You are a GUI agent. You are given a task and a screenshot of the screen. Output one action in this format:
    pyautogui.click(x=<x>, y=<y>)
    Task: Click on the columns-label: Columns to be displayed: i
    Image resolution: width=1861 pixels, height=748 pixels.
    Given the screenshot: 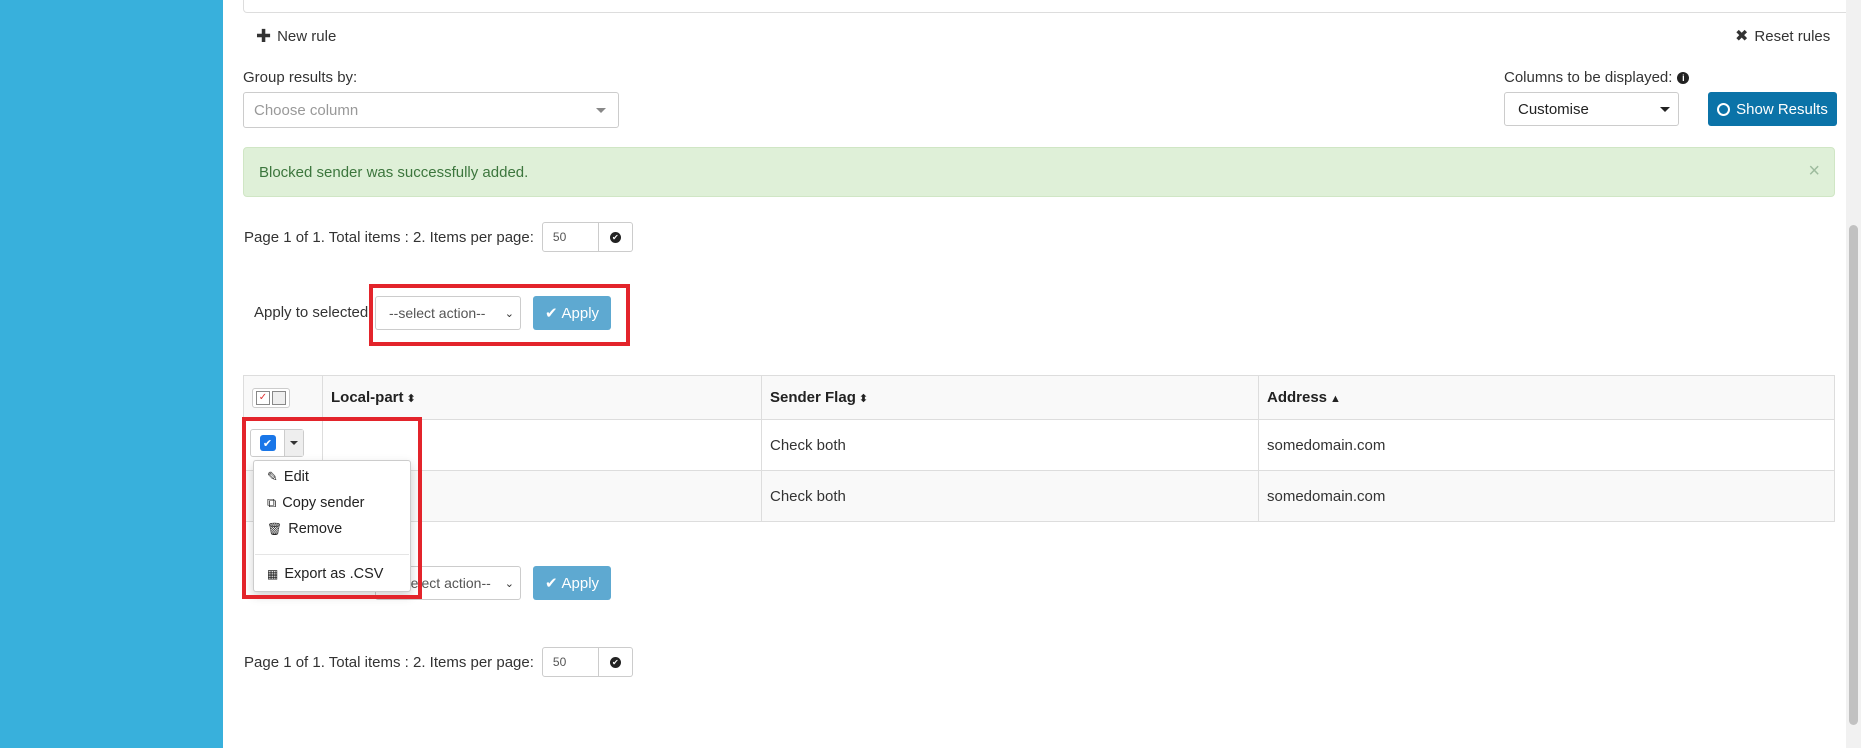 What is the action you would take?
    pyautogui.click(x=1597, y=77)
    